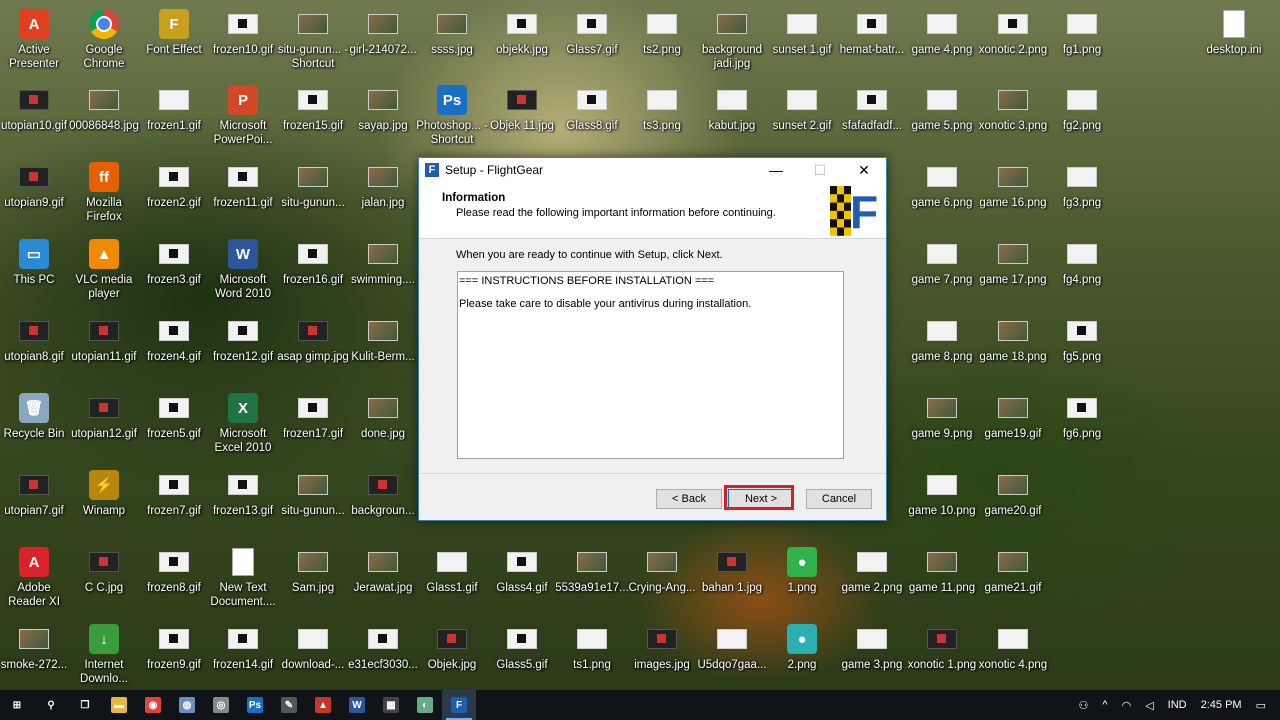 This screenshot has height=720, width=1280. What do you see at coordinates (35, 262) in the screenshot?
I see `desktop-icon: ▭ This PC` at bounding box center [35, 262].